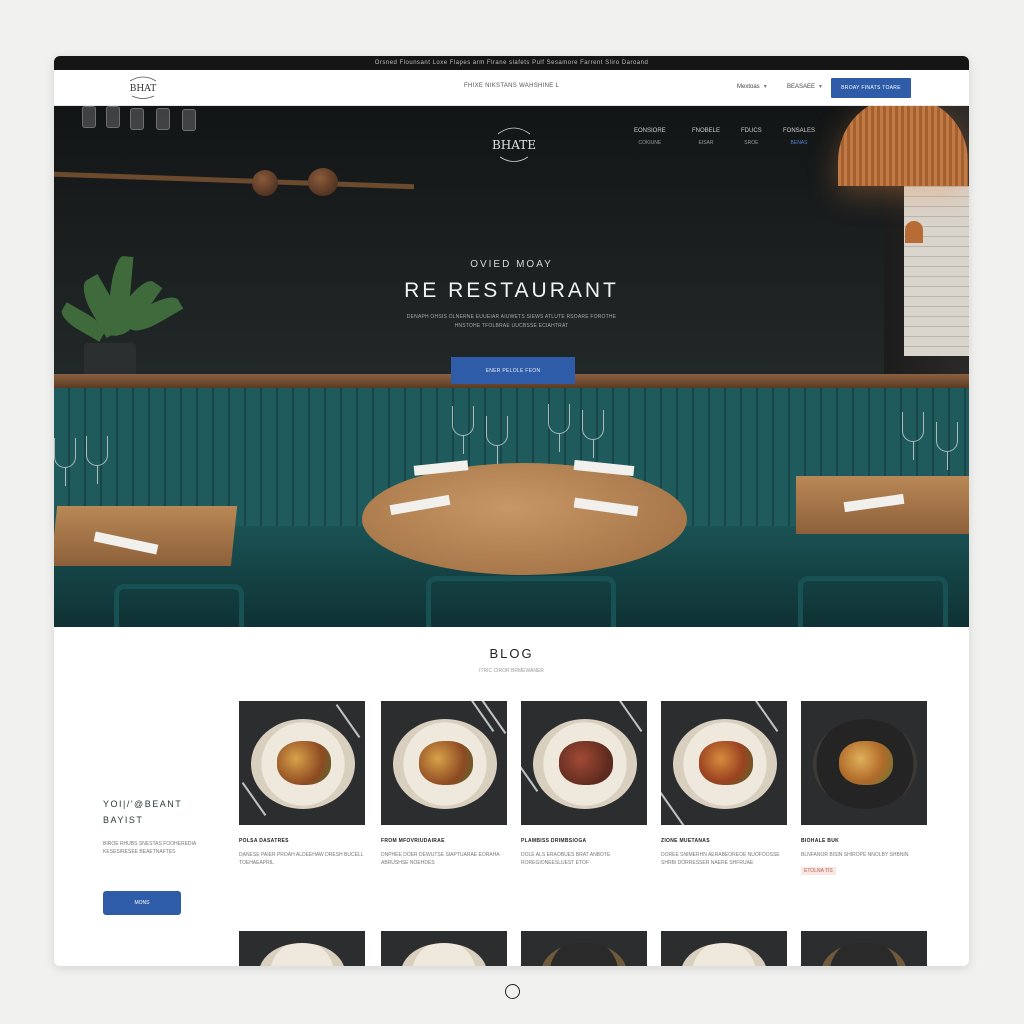 The image size is (1024, 1024). What do you see at coordinates (799, 143) in the screenshot?
I see `hero-nav-sub: BENAS` at bounding box center [799, 143].